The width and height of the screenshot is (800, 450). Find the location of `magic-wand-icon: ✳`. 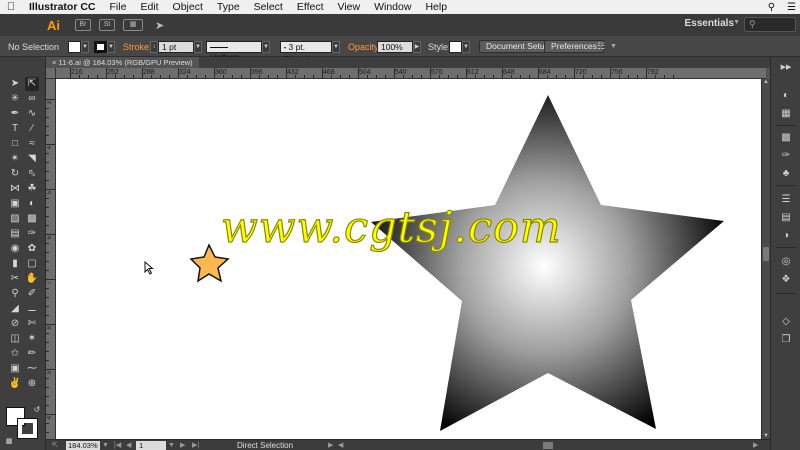

magic-wand-icon: ✳ is located at coordinates (15, 99).